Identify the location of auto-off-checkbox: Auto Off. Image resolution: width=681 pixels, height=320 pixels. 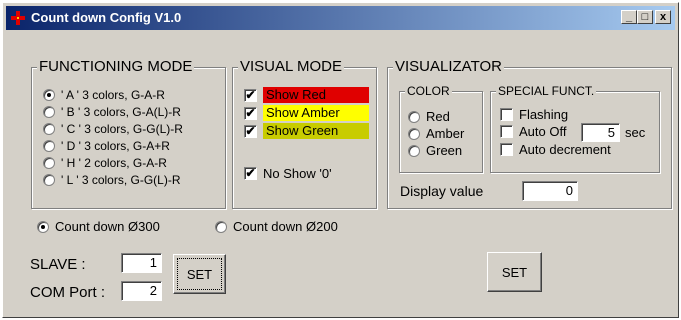
(533, 131).